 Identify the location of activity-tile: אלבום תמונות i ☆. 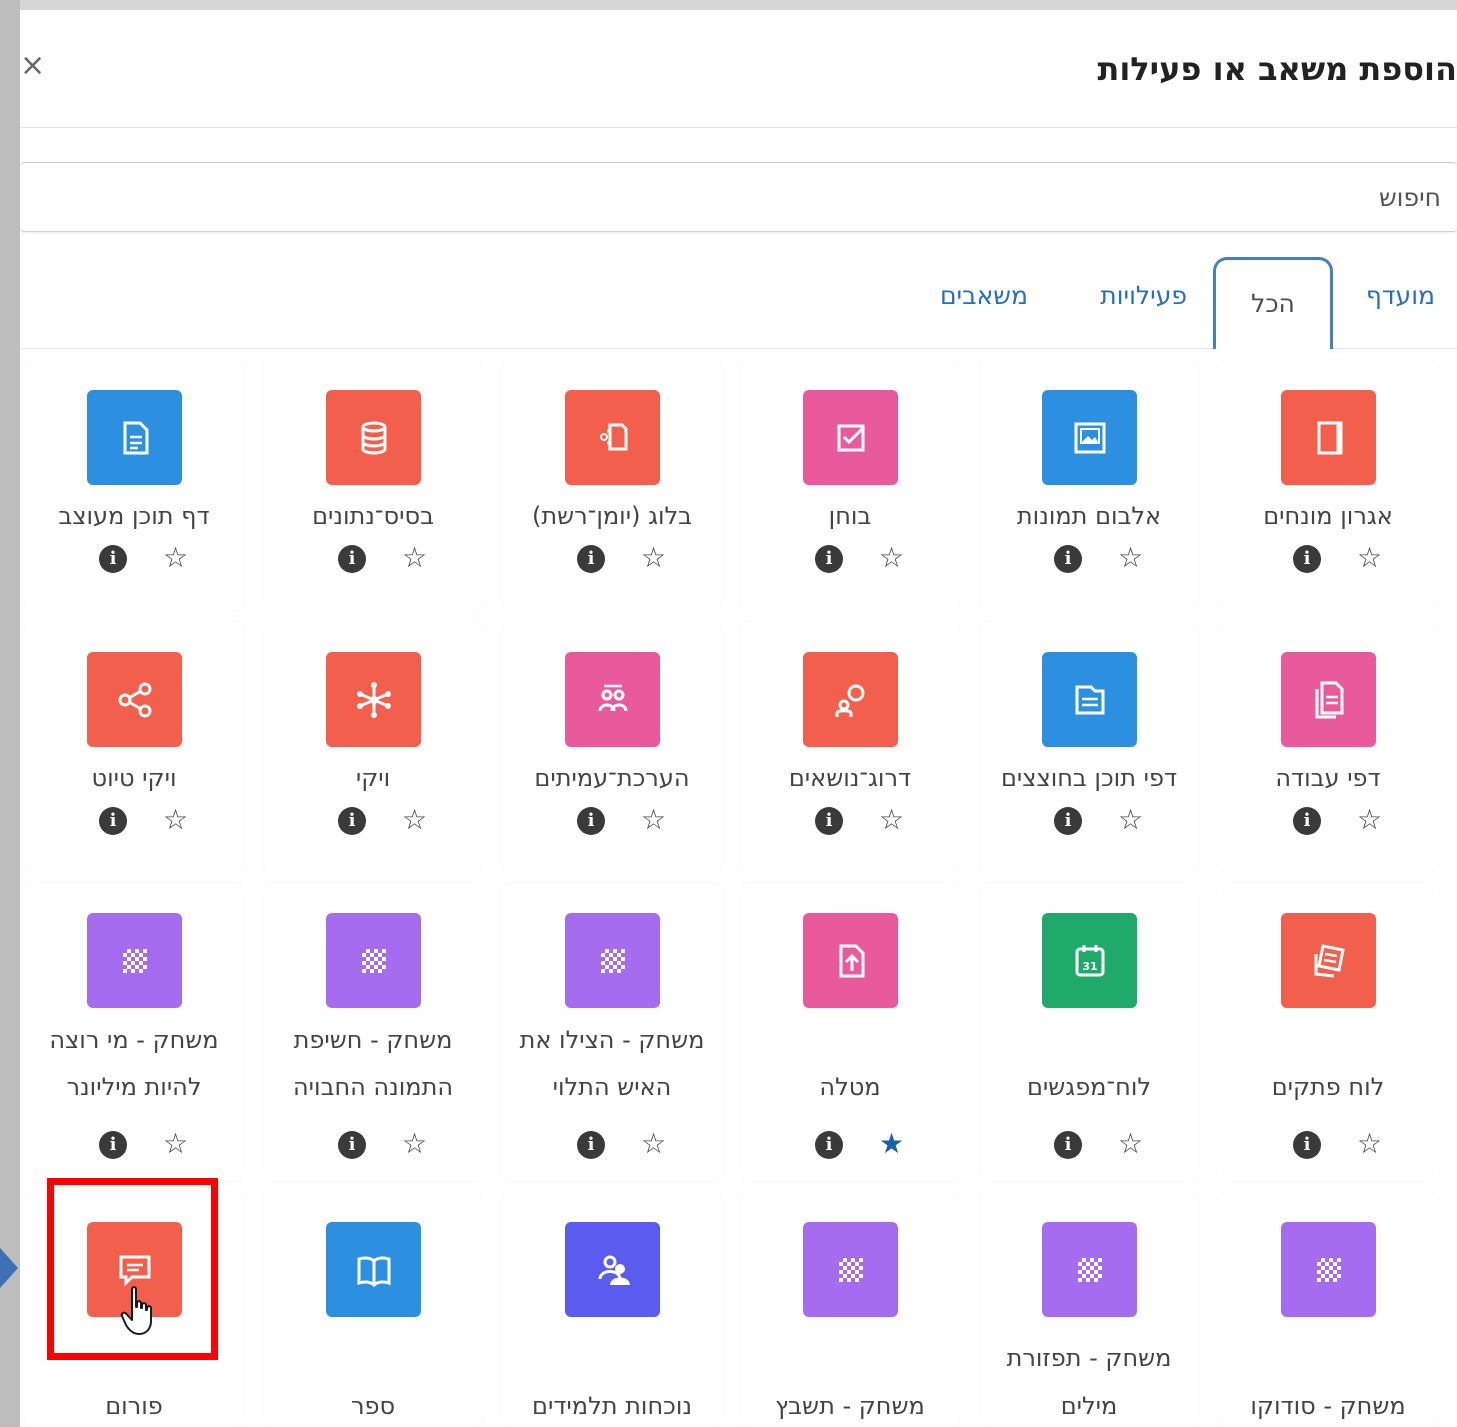
(1089, 485).